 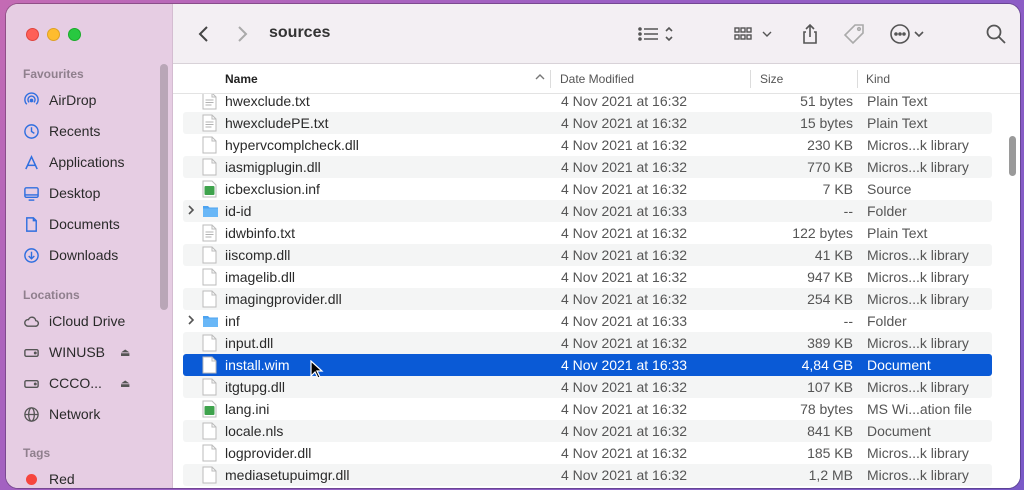 What do you see at coordinates (810, 34) in the screenshot?
I see `share-button` at bounding box center [810, 34].